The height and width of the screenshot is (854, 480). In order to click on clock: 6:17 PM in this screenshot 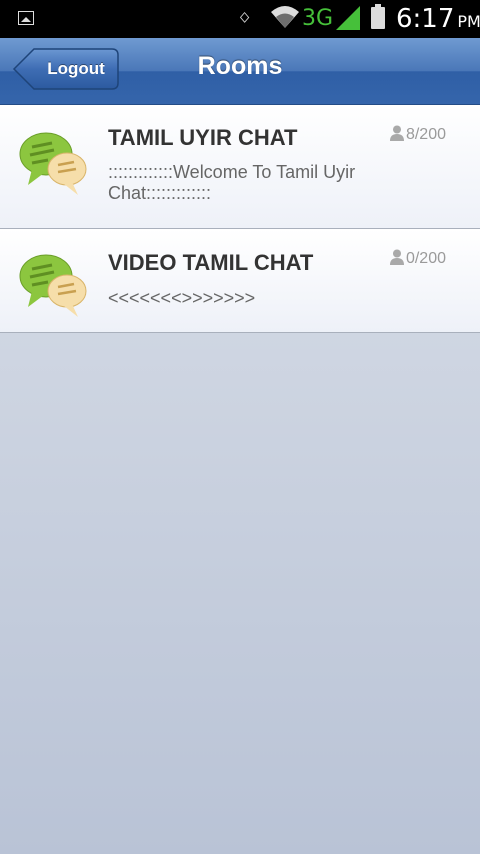, I will do `click(438, 19)`.